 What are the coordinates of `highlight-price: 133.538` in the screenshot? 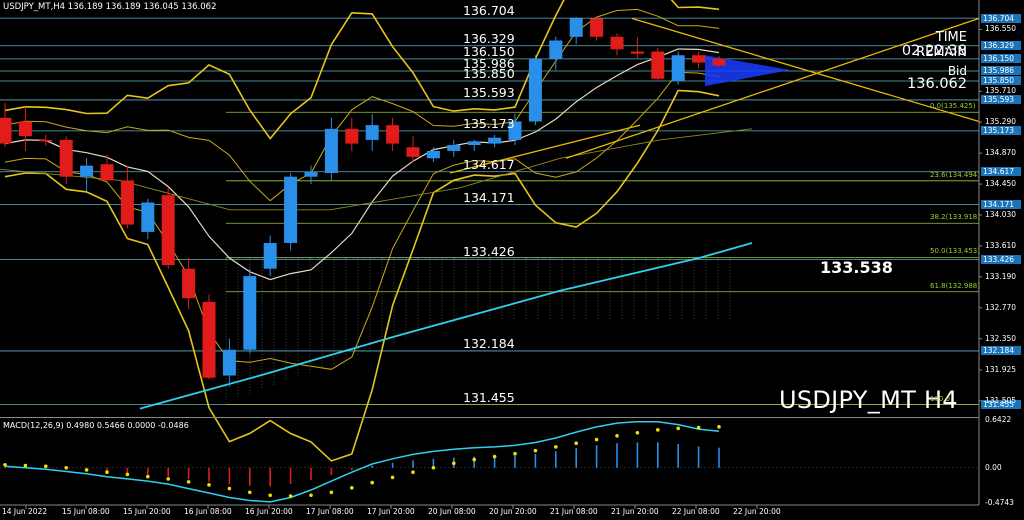 It's located at (856, 267).